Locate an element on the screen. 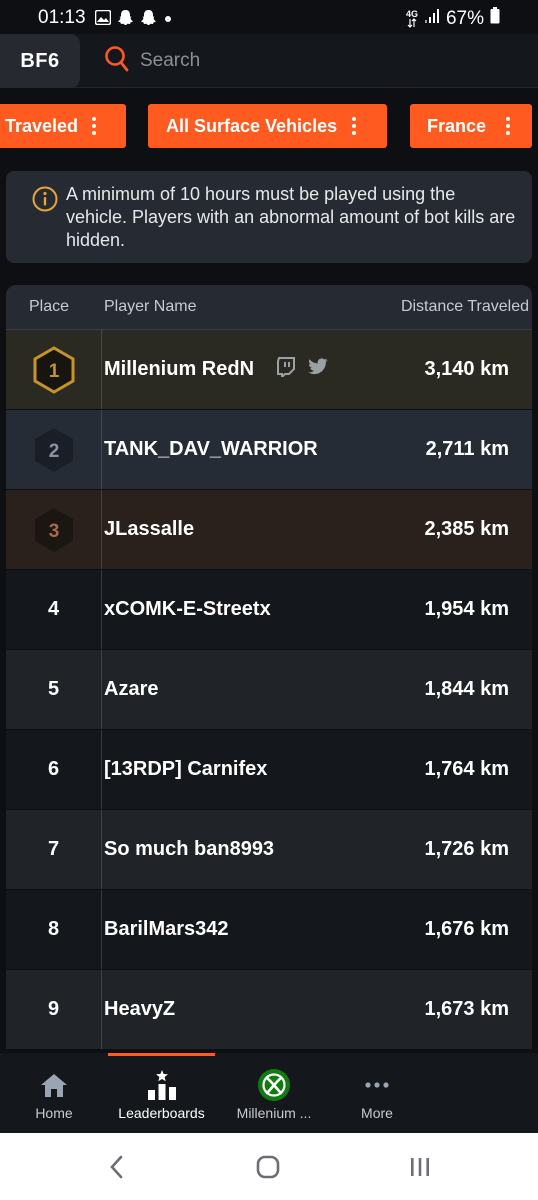 This screenshot has height=1200, width=538. leaderboard-icon is located at coordinates (162, 1085).